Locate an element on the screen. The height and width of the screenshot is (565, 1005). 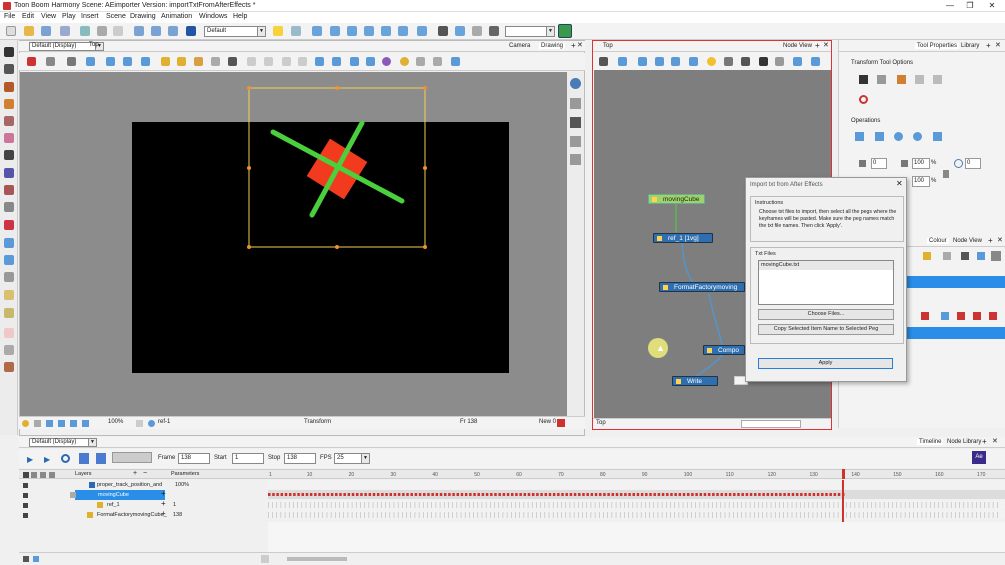
spline-tool-icon is located at coordinates (9, 333).